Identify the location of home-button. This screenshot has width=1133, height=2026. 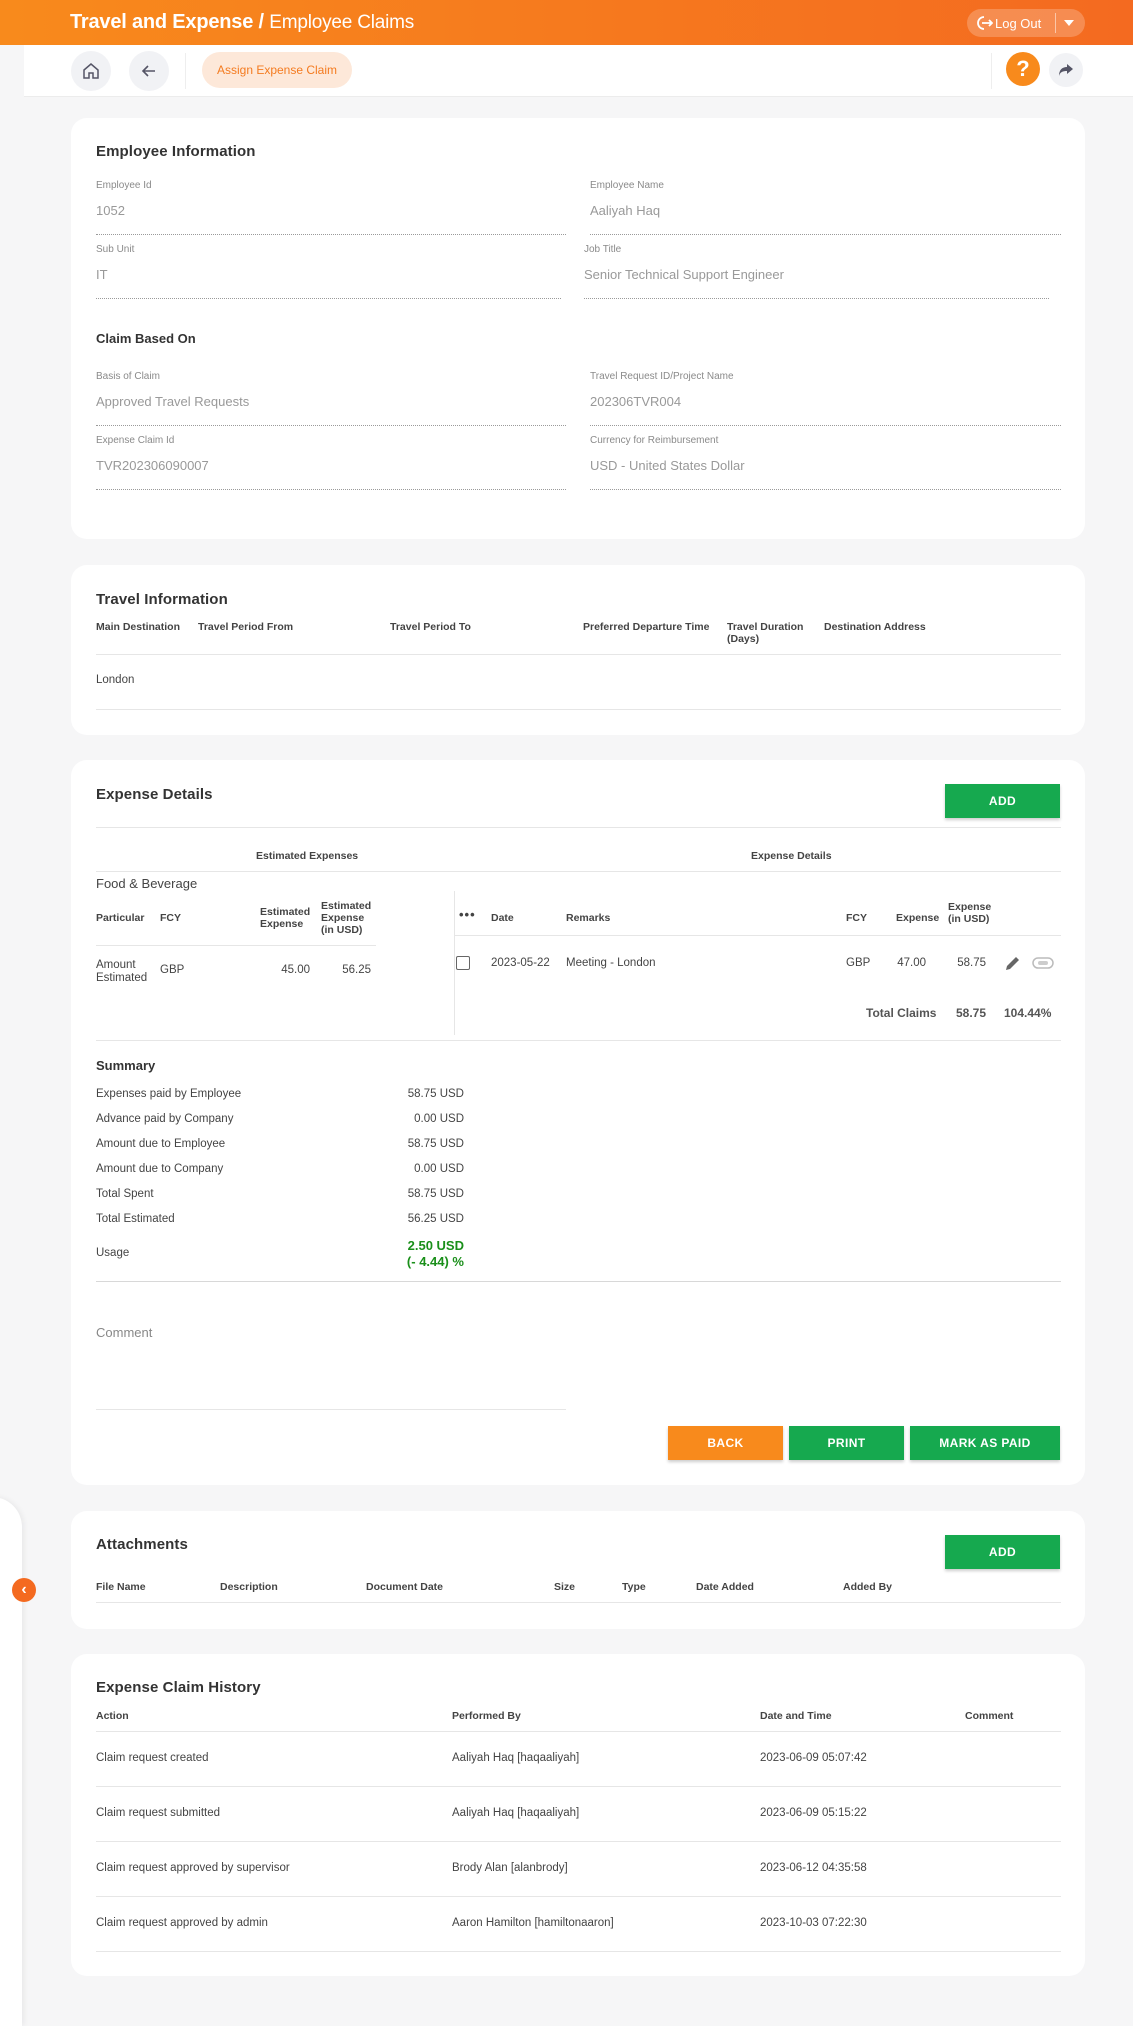
(91, 71).